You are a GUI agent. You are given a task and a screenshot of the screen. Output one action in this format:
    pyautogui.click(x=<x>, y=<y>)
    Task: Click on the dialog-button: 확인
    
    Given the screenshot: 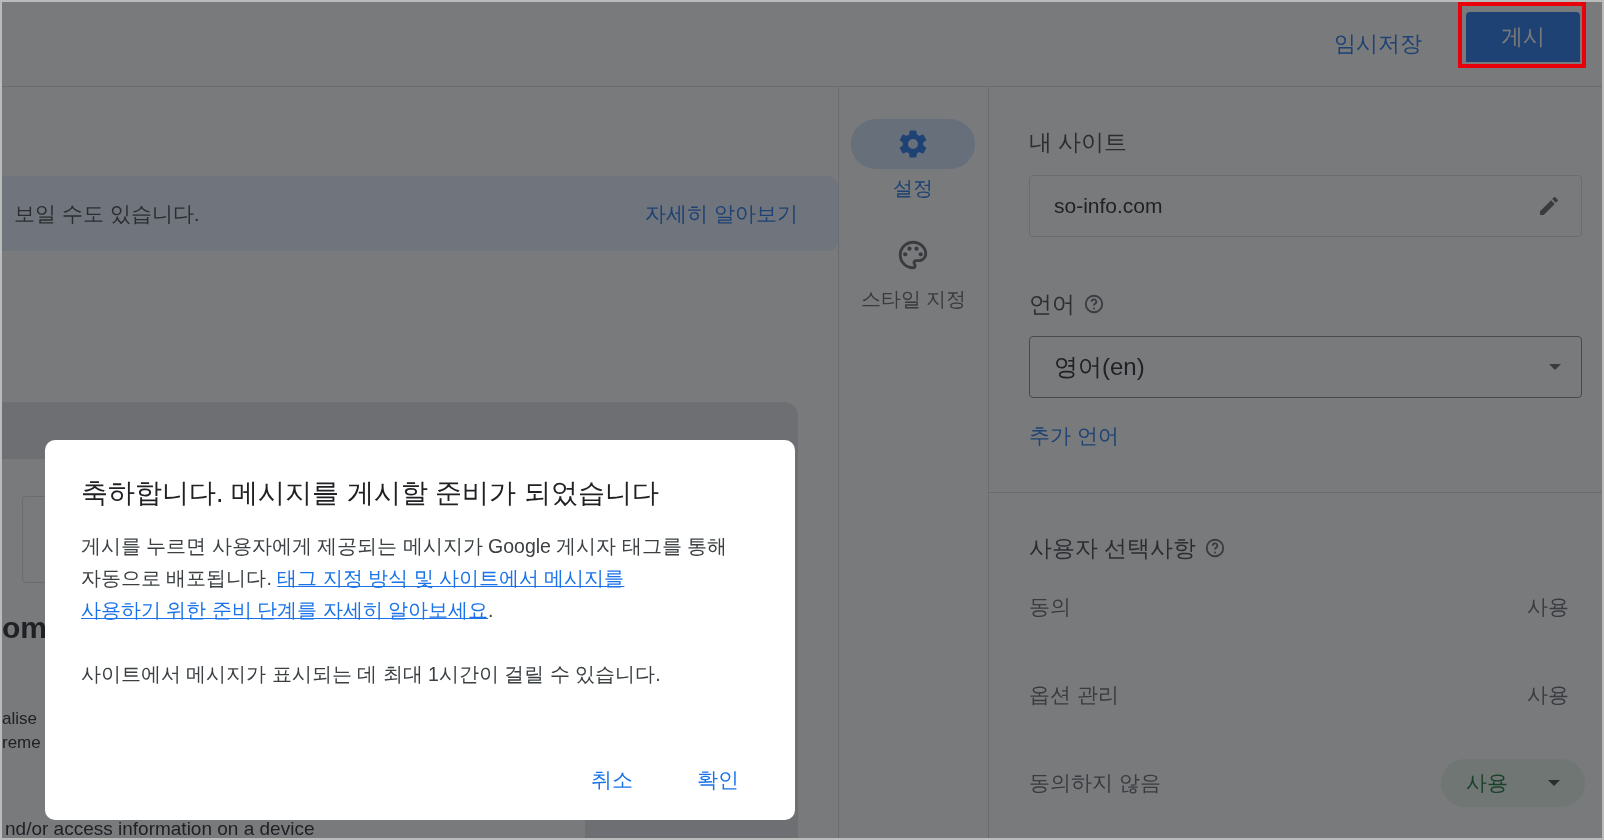 What is the action you would take?
    pyautogui.click(x=718, y=780)
    